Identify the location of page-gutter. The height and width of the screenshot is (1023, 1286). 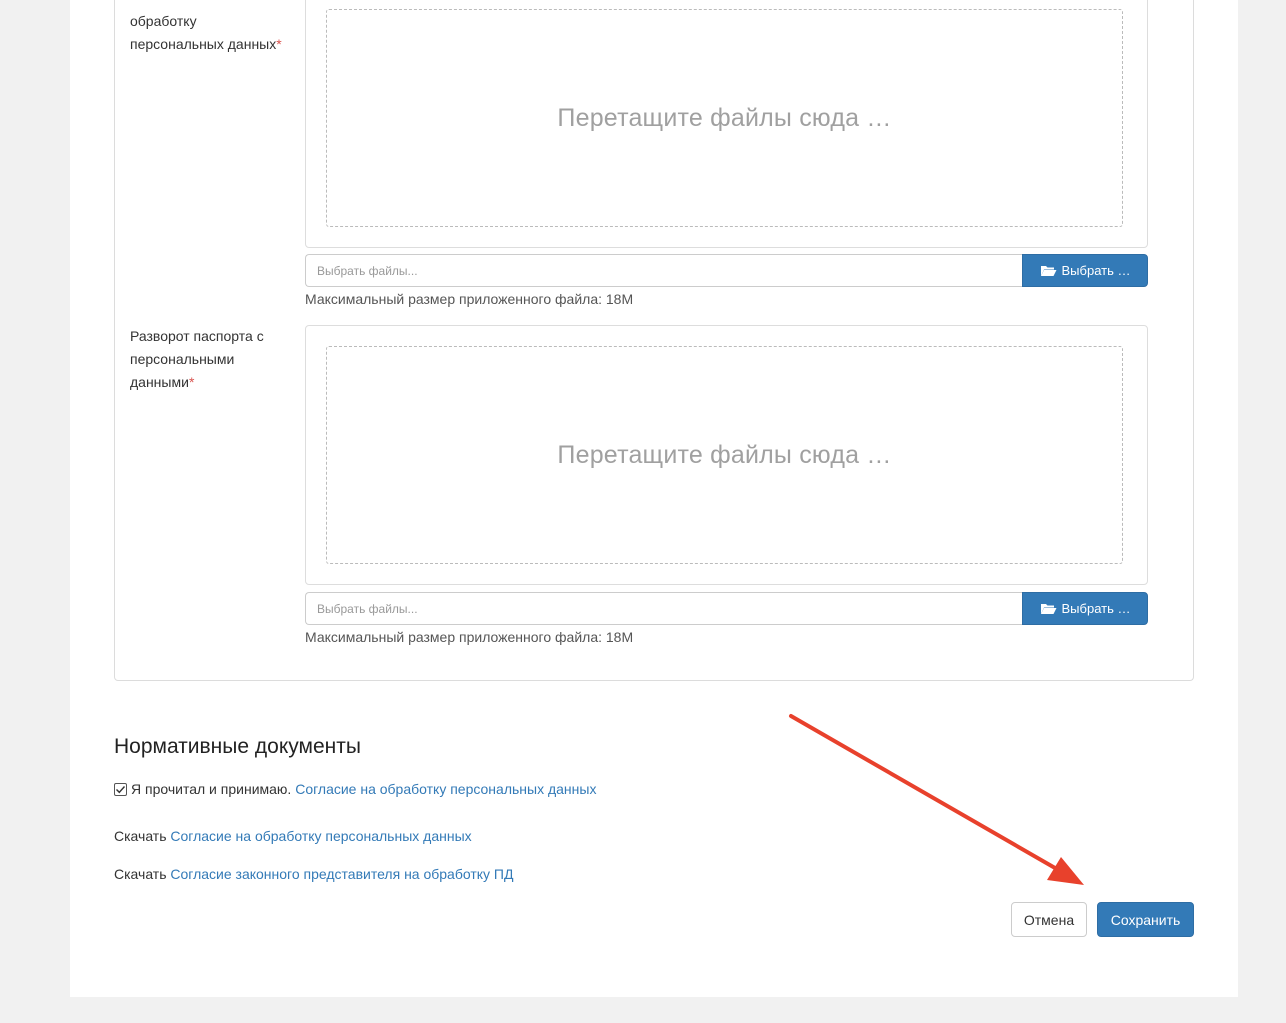
(4, 511).